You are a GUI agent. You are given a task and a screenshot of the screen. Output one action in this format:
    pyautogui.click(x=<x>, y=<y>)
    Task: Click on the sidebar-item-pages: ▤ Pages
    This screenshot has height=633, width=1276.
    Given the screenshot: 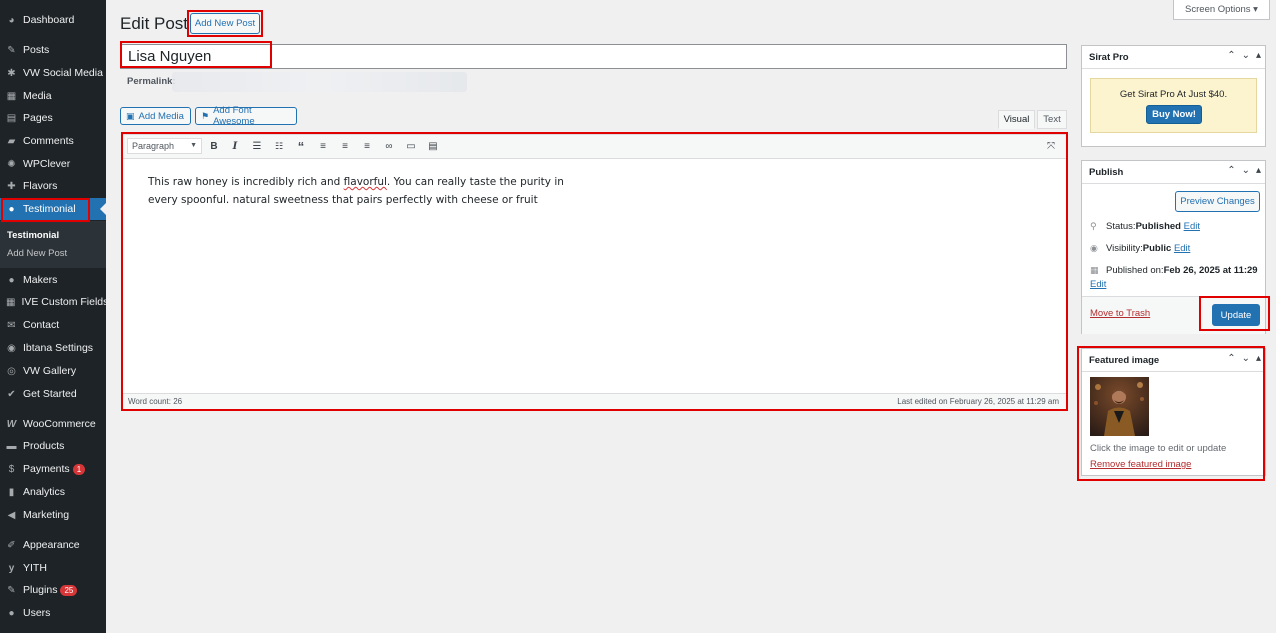 What is the action you would take?
    pyautogui.click(x=53, y=118)
    